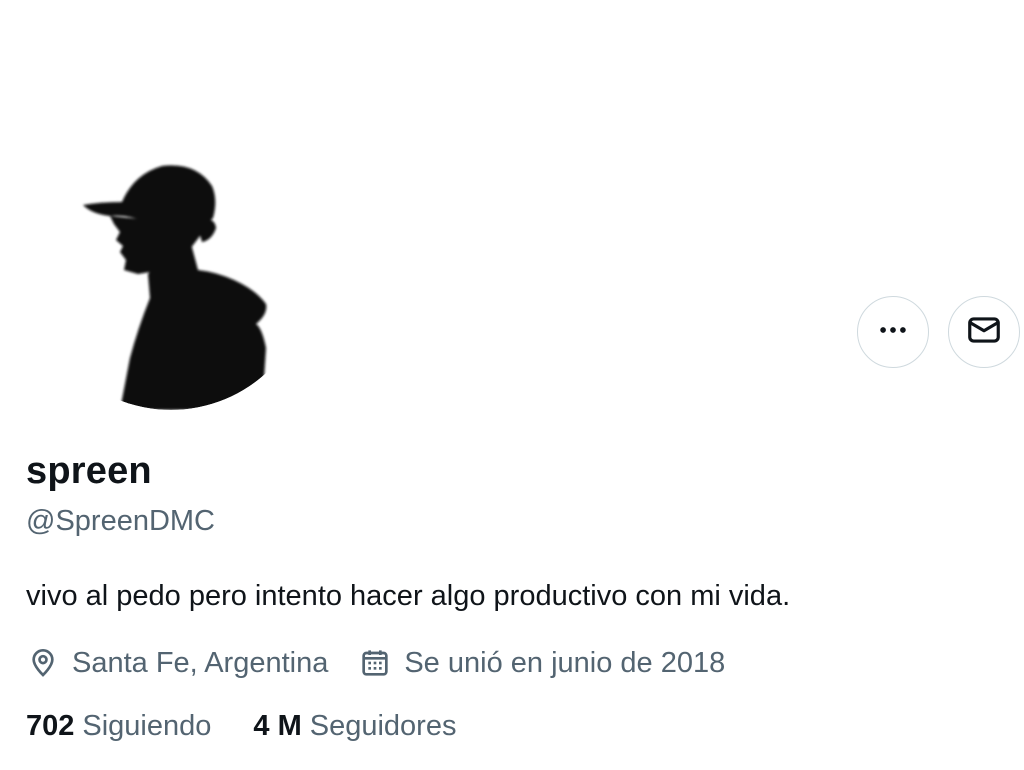 This screenshot has width=1024, height=770. What do you see at coordinates (89, 471) in the screenshot?
I see `display-name: spreen` at bounding box center [89, 471].